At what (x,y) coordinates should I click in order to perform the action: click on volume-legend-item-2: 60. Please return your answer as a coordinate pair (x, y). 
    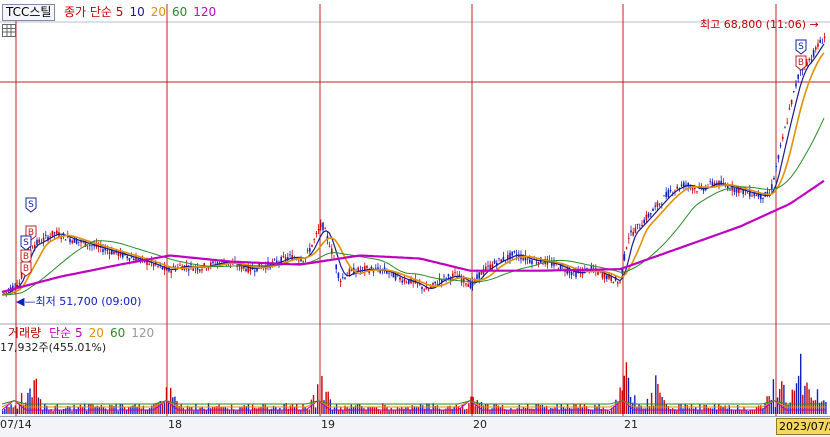
    Looking at the image, I should click on (117, 333).